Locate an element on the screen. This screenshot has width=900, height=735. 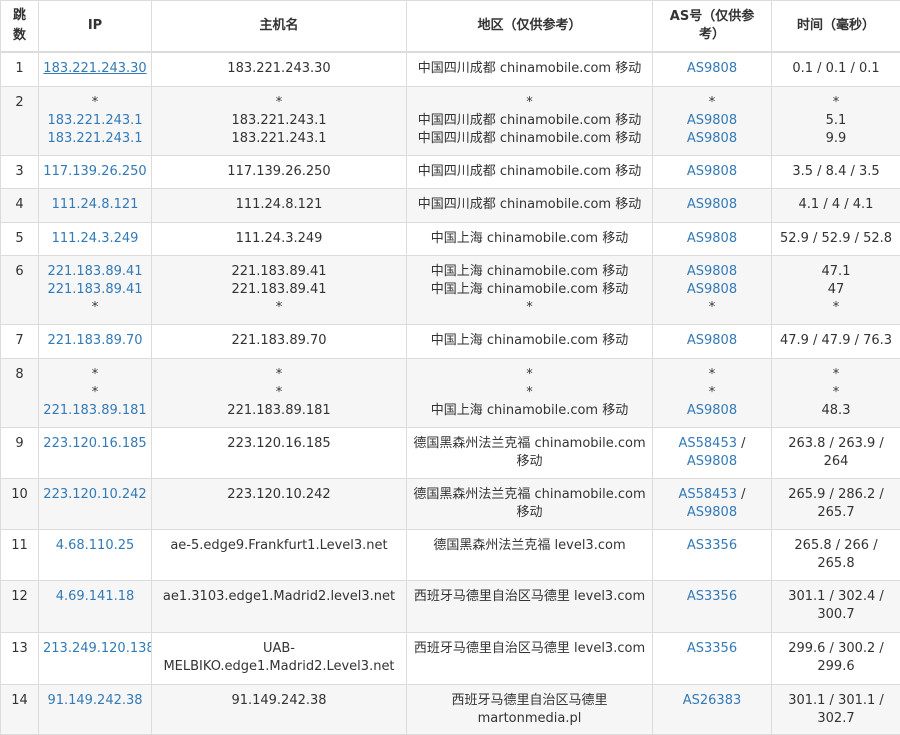
time-text: 301.1 / 302.4 / is located at coordinates (836, 597).